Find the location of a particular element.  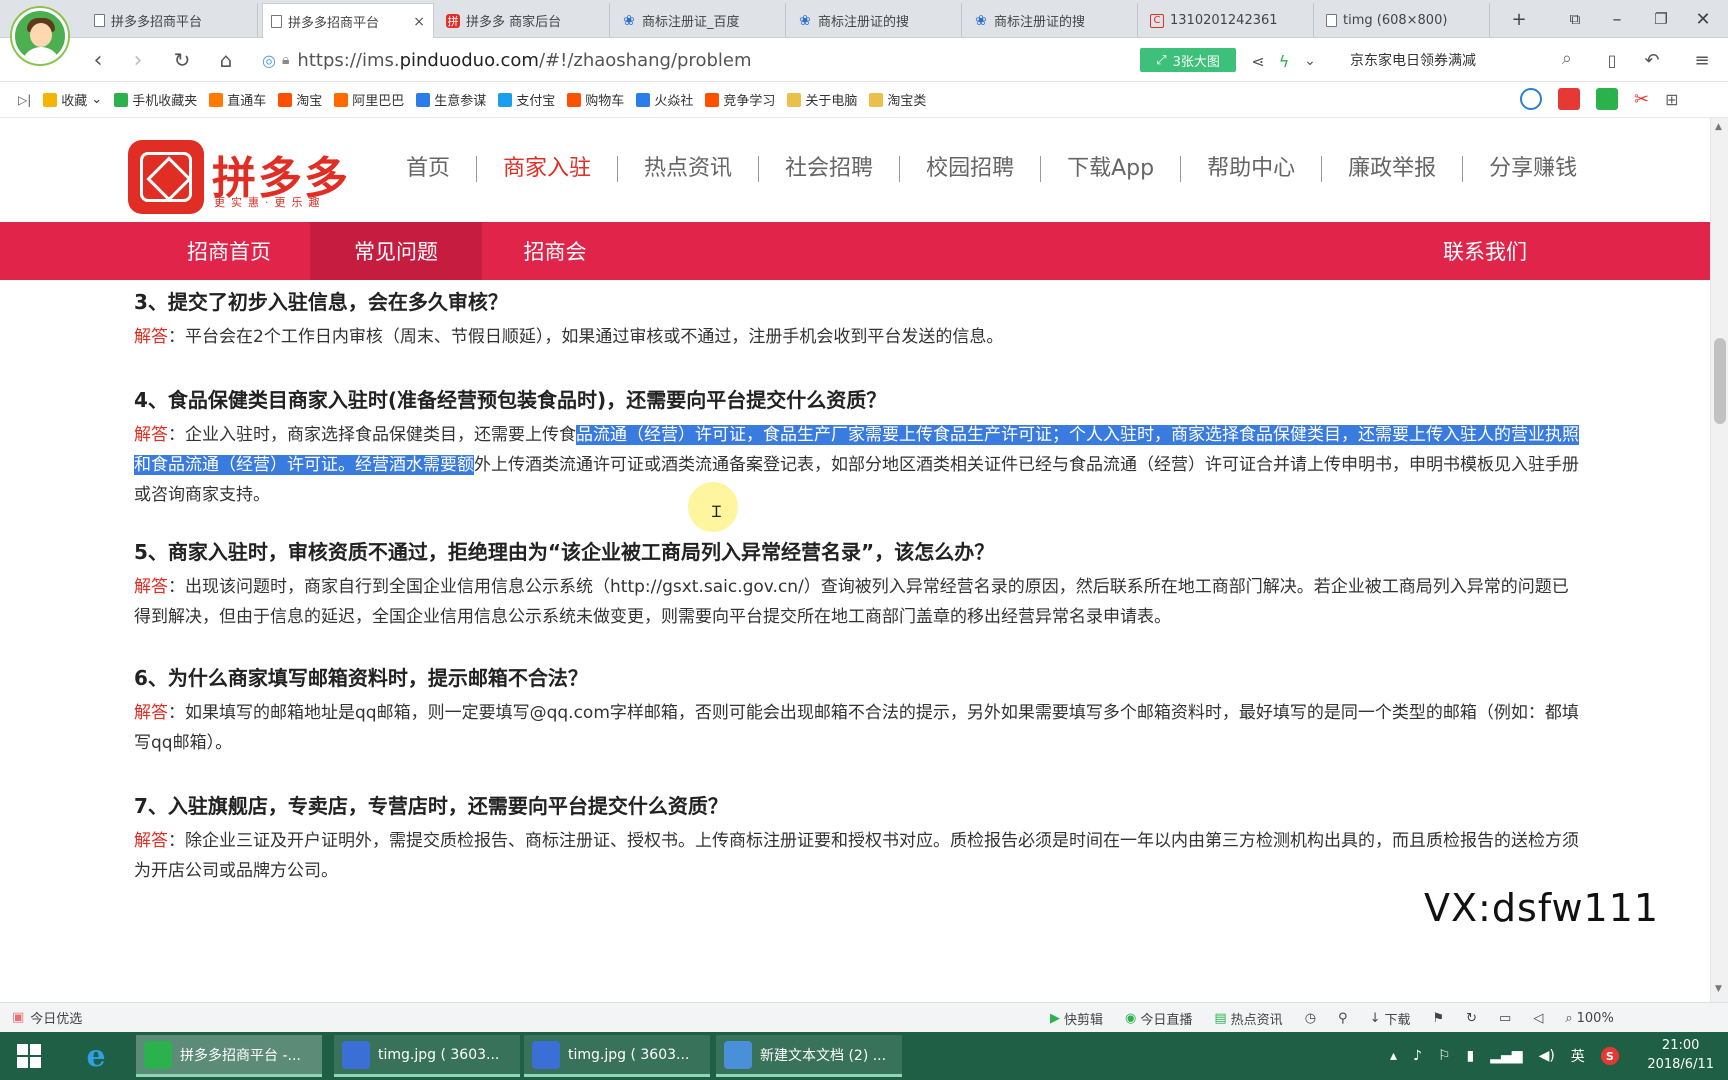

sogou-icon: S is located at coordinates (1609, 1056).